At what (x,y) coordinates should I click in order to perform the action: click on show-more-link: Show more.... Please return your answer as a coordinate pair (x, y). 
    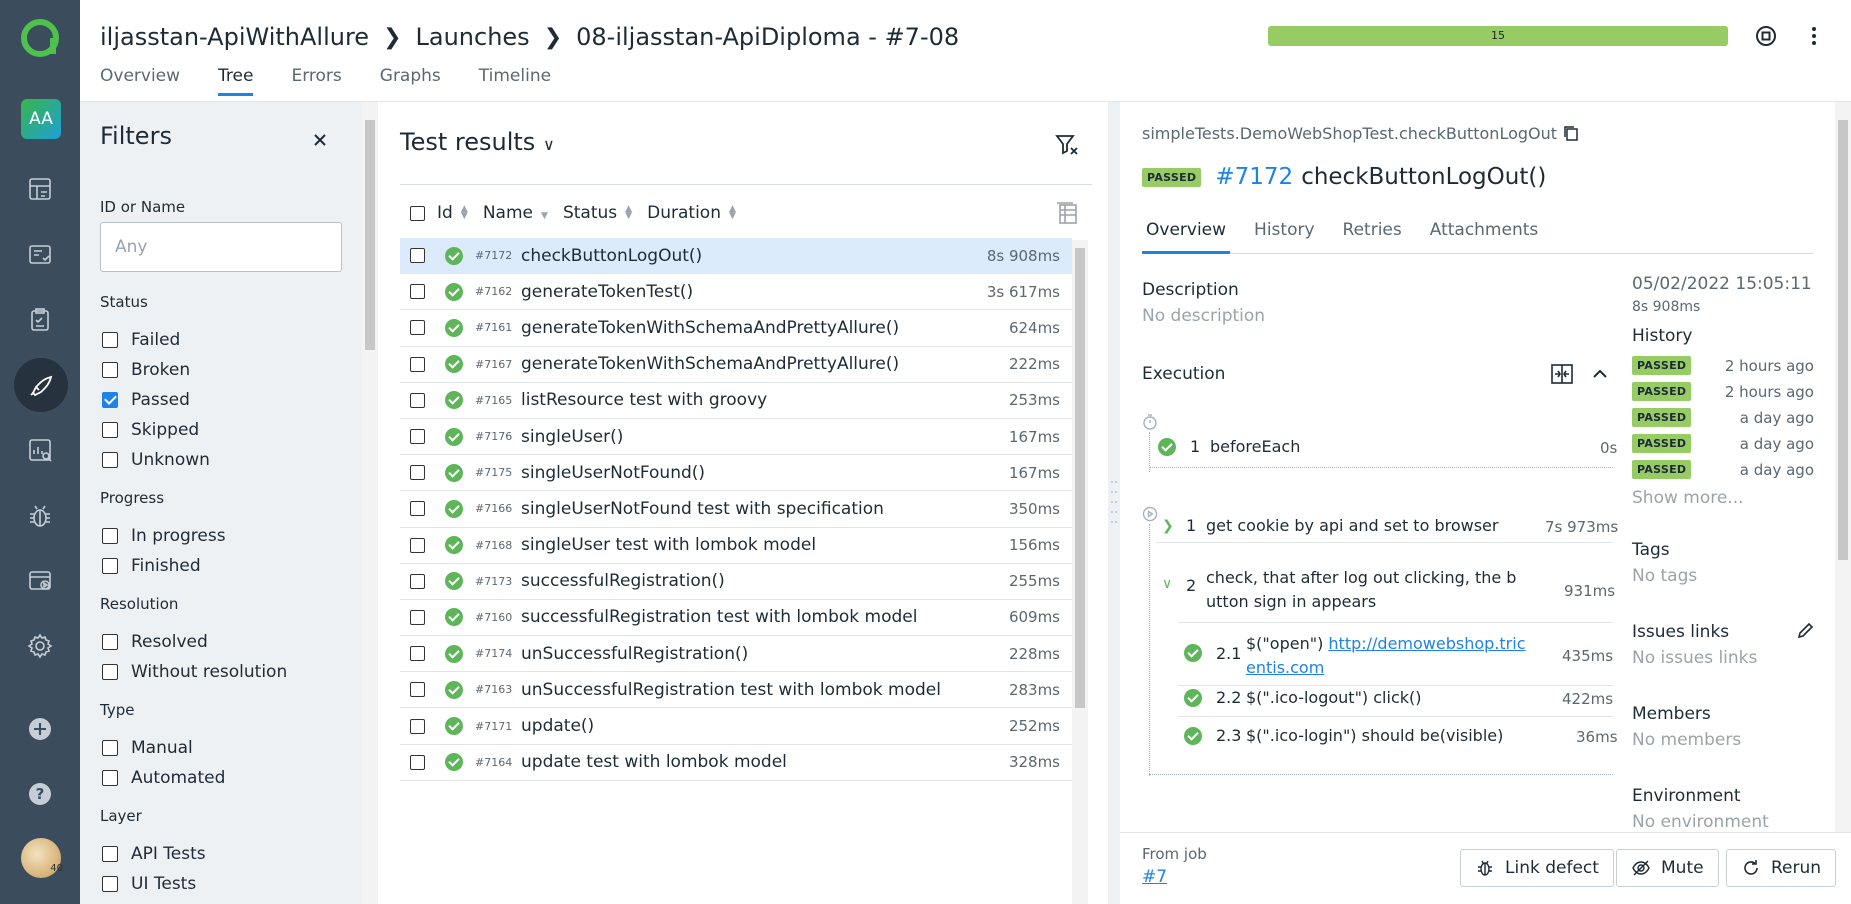
    Looking at the image, I should click on (1688, 498).